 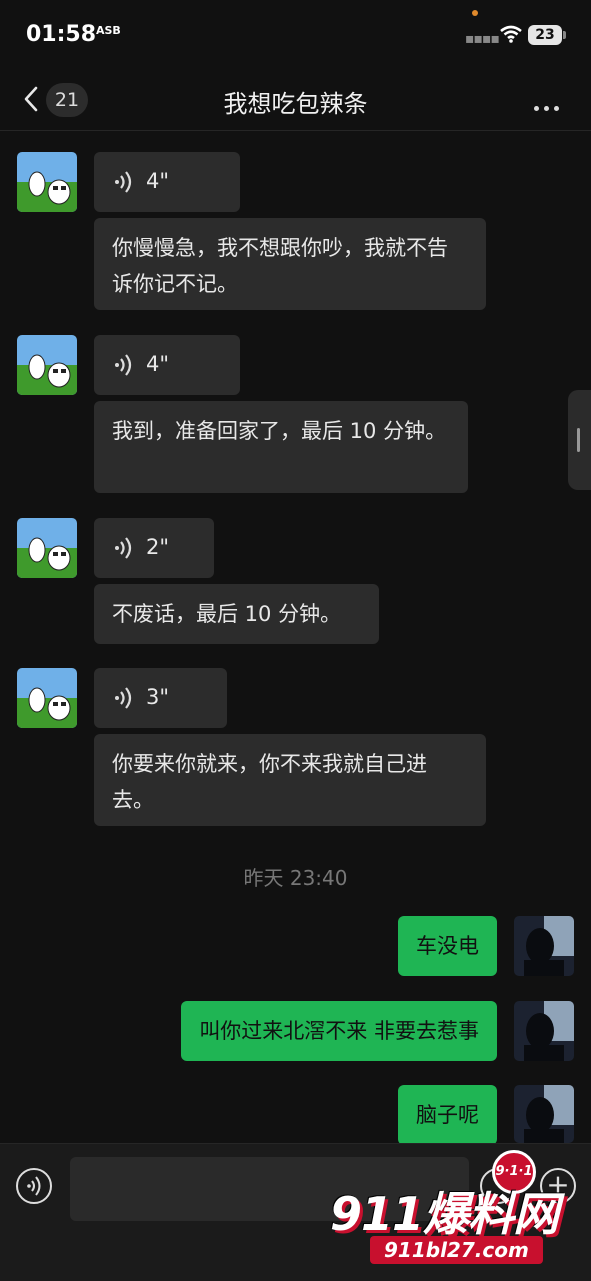 What do you see at coordinates (34, 1186) in the screenshot?
I see `voice-input-icon` at bounding box center [34, 1186].